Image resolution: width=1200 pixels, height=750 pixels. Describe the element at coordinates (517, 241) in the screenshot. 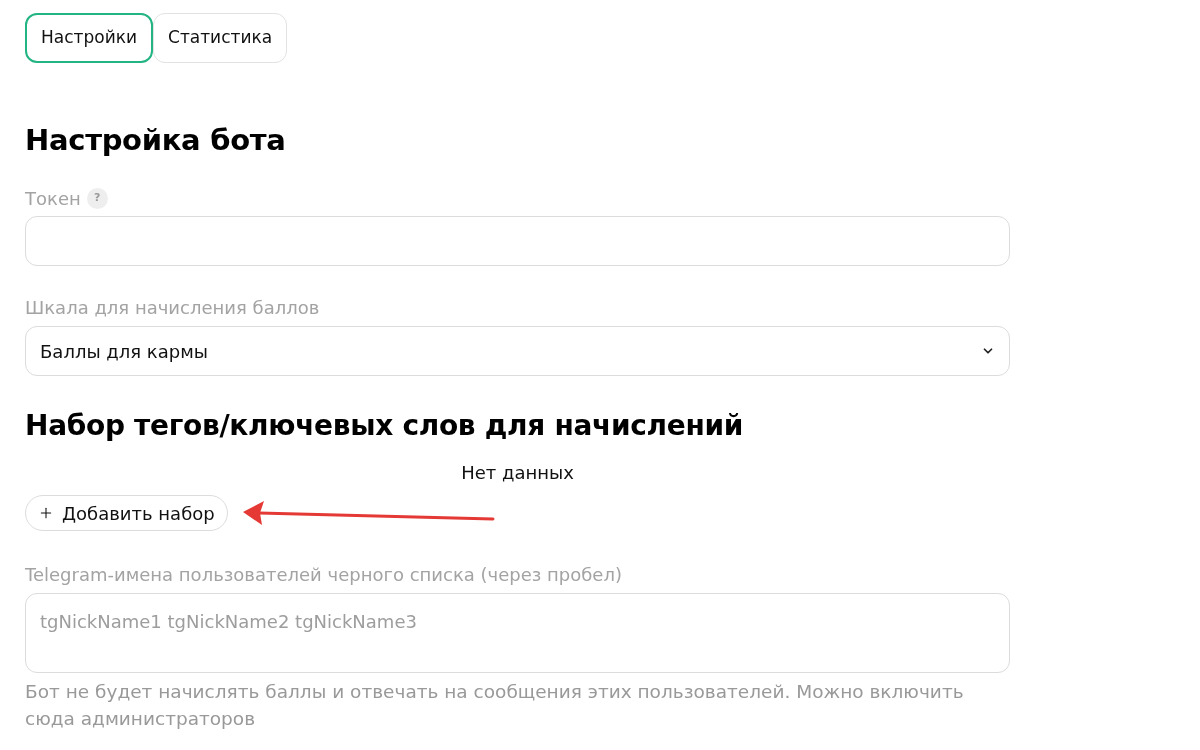

I see `token-input` at that location.